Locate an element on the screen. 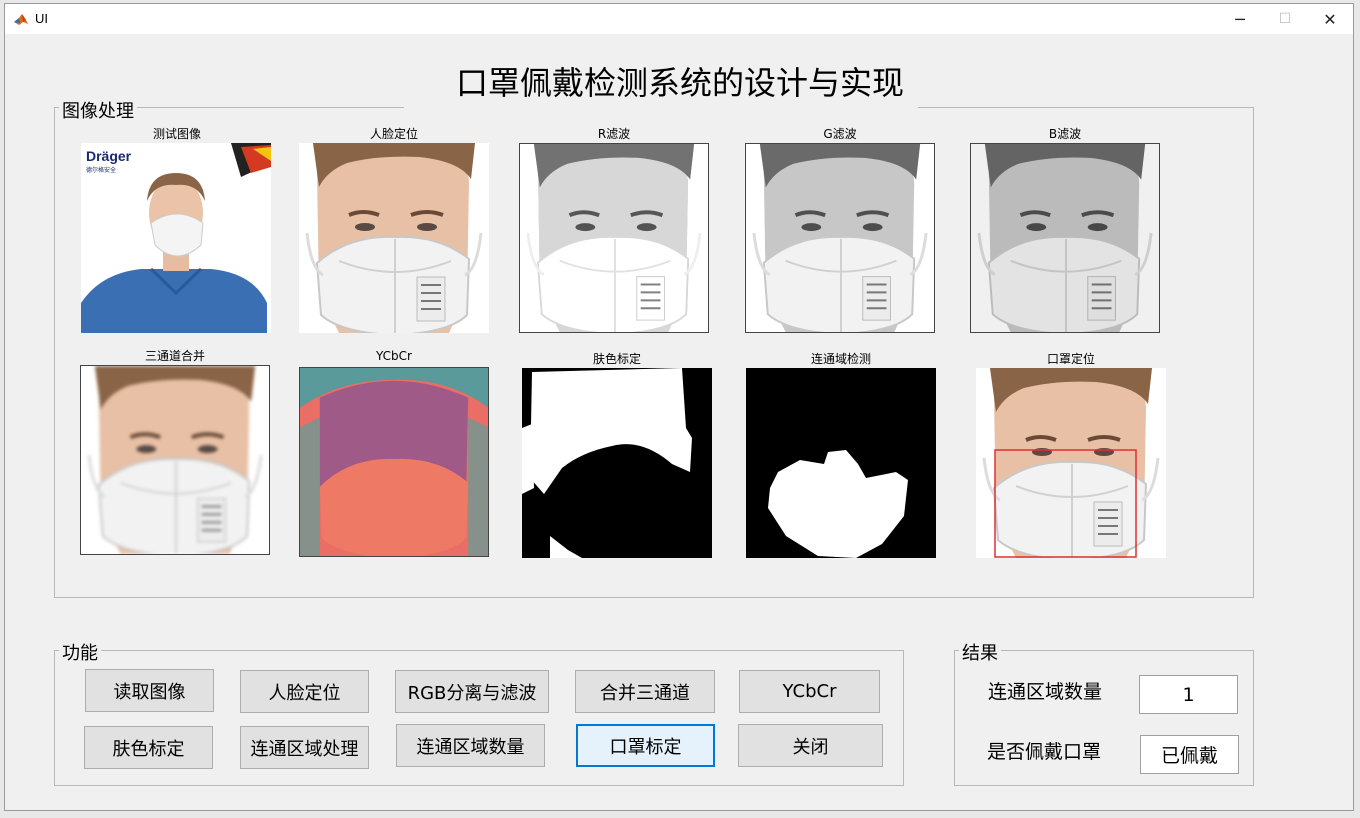 Image resolution: width=1360 pixels, height=818 pixels. mask-status-field: 已佩戴 is located at coordinates (1189, 754).